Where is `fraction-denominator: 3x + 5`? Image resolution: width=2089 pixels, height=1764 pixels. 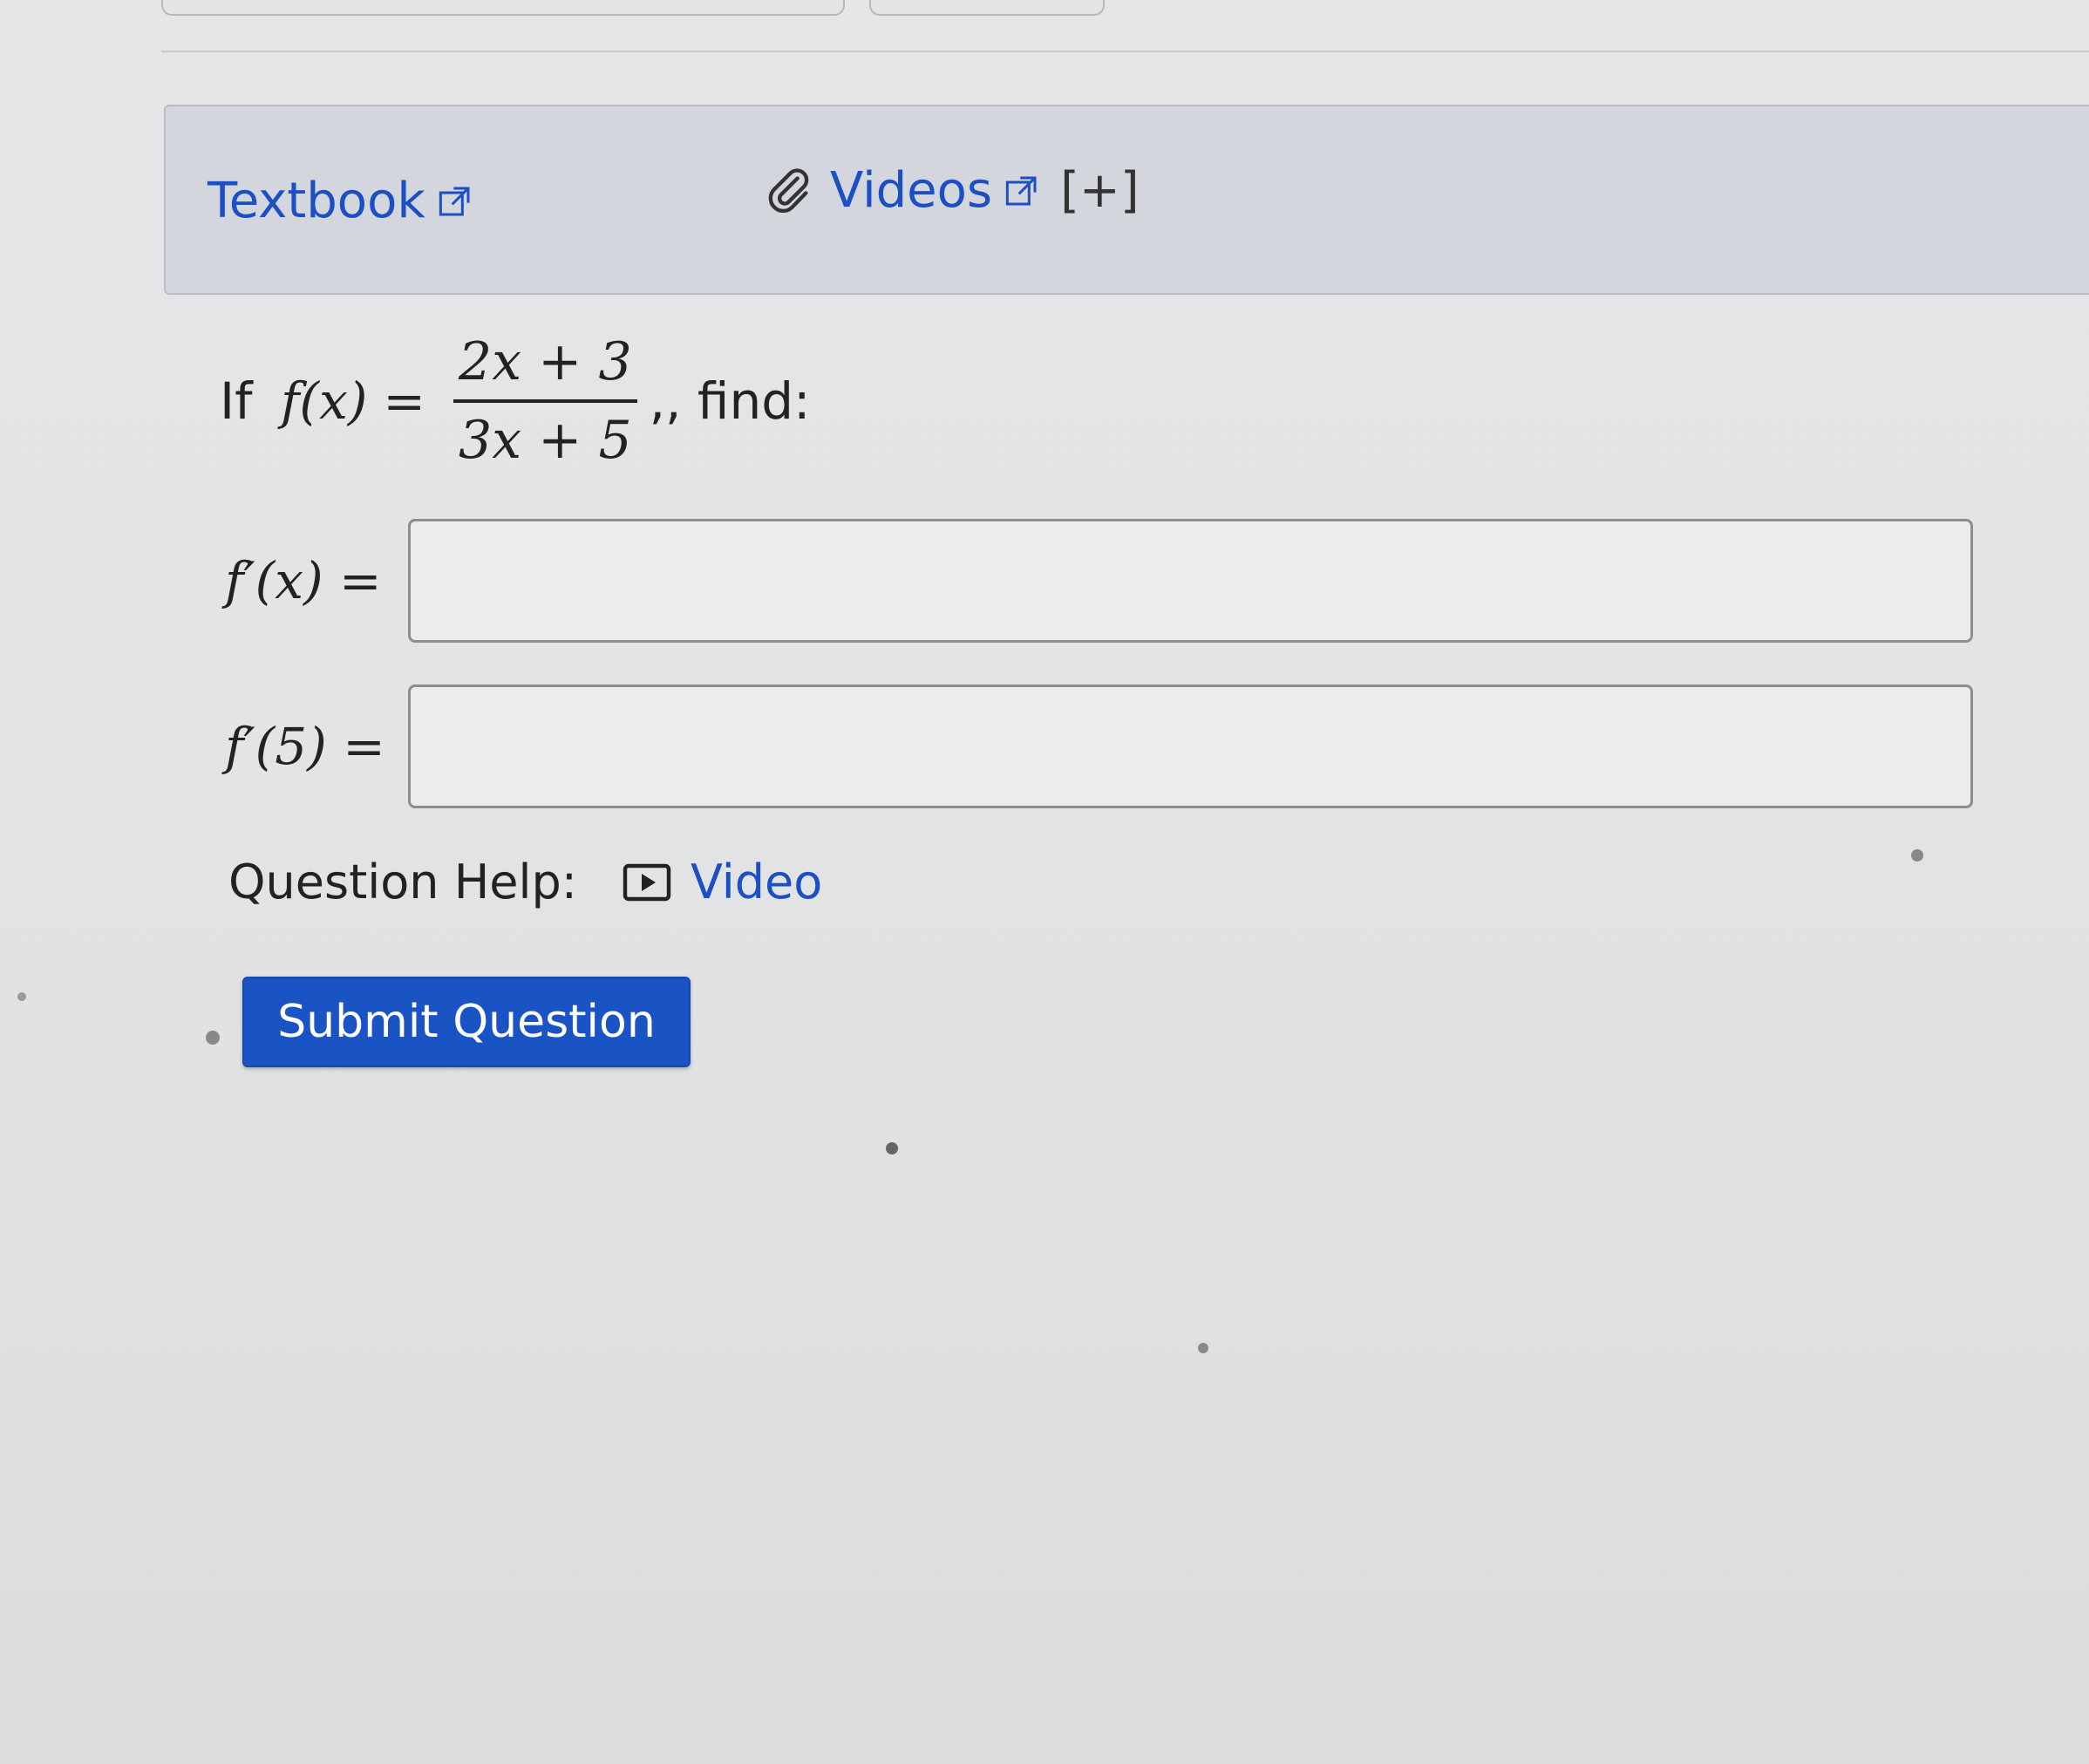 fraction-denominator: 3x + 5 is located at coordinates (545, 440).